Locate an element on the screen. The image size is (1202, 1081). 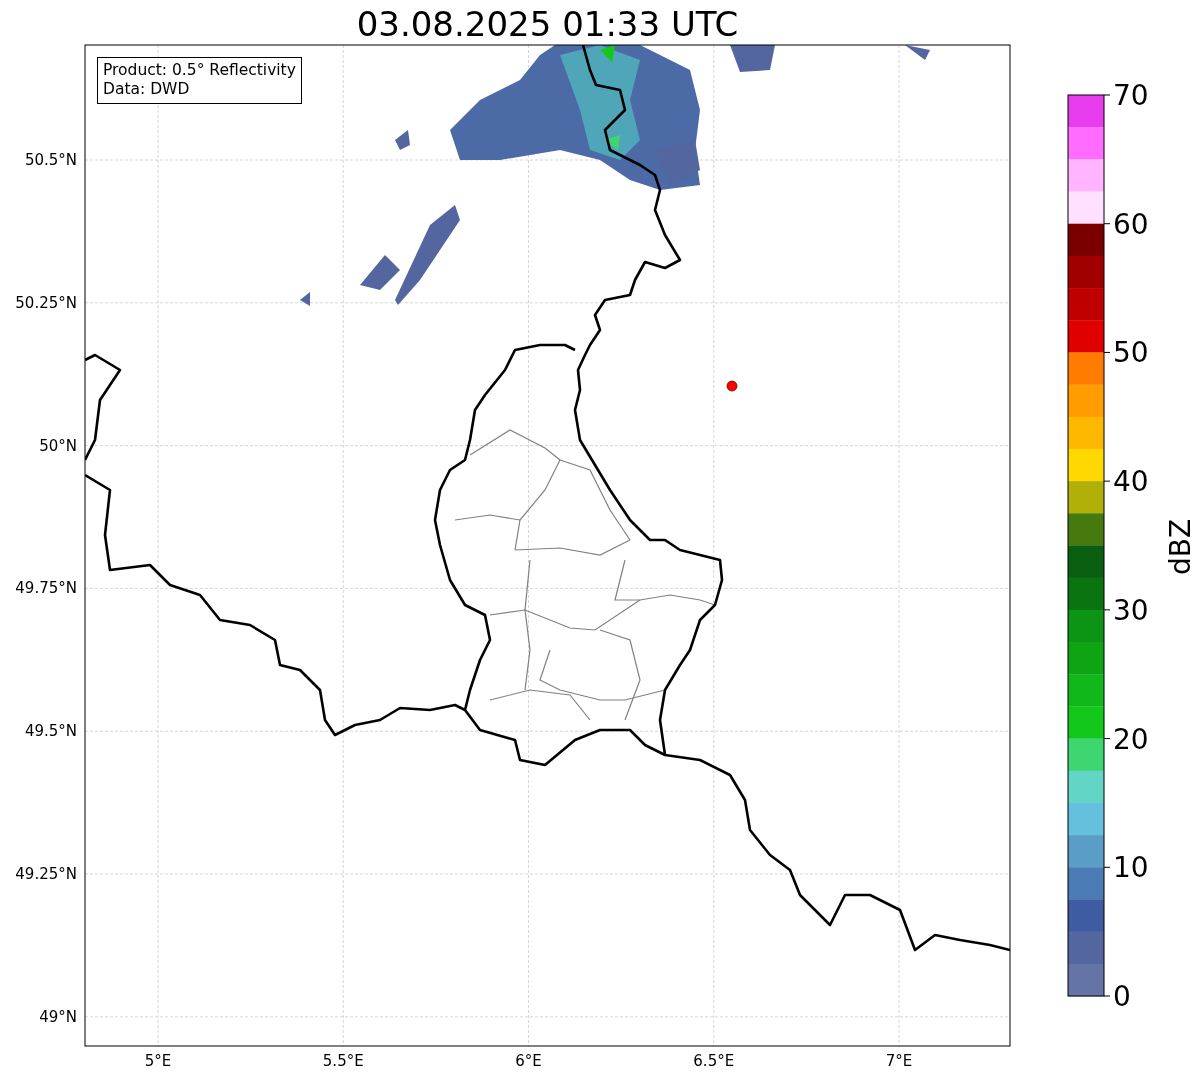
tick-label: 5.5°E is located at coordinates (343, 1061).